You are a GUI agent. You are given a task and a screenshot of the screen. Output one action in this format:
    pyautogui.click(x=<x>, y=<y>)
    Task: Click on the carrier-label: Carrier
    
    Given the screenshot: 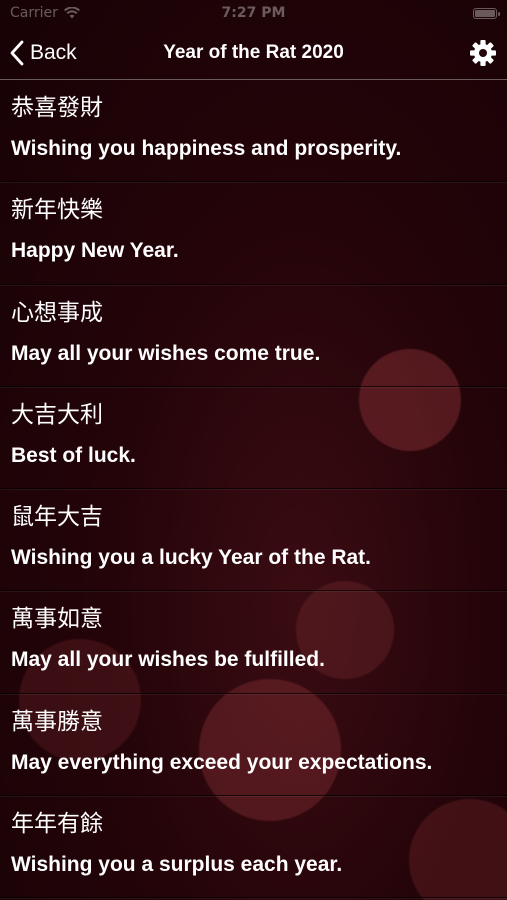 What is the action you would take?
    pyautogui.click(x=34, y=13)
    